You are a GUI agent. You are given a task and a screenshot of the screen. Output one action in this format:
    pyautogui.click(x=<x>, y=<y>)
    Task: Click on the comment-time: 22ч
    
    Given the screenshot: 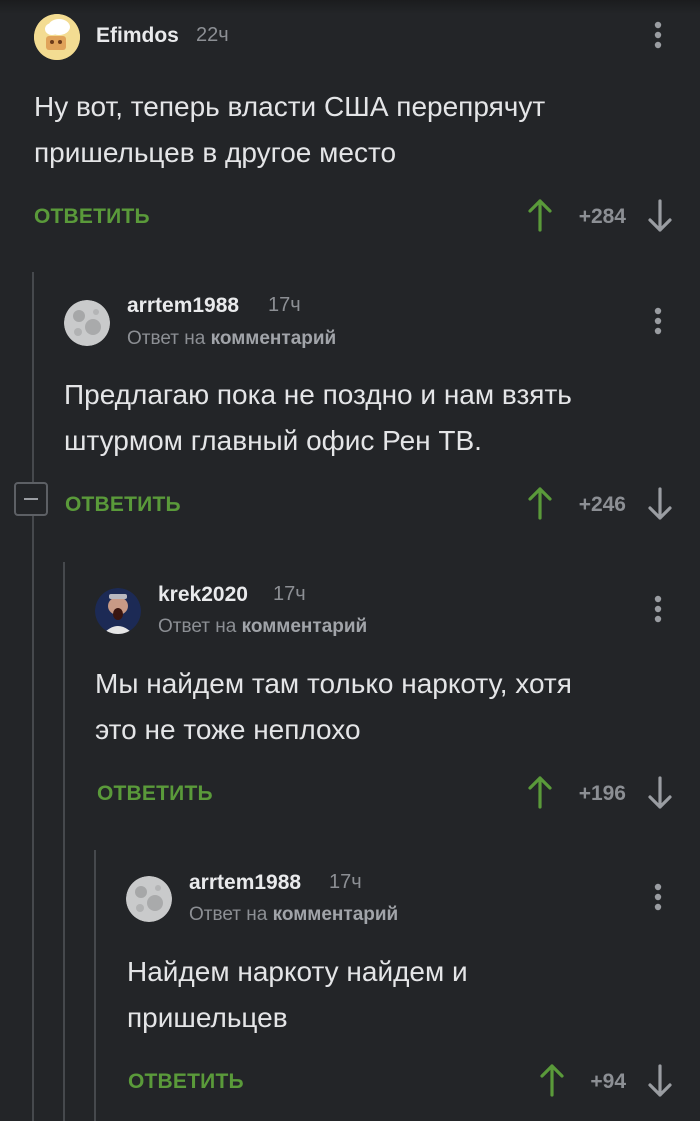 What is the action you would take?
    pyautogui.click(x=212, y=35)
    